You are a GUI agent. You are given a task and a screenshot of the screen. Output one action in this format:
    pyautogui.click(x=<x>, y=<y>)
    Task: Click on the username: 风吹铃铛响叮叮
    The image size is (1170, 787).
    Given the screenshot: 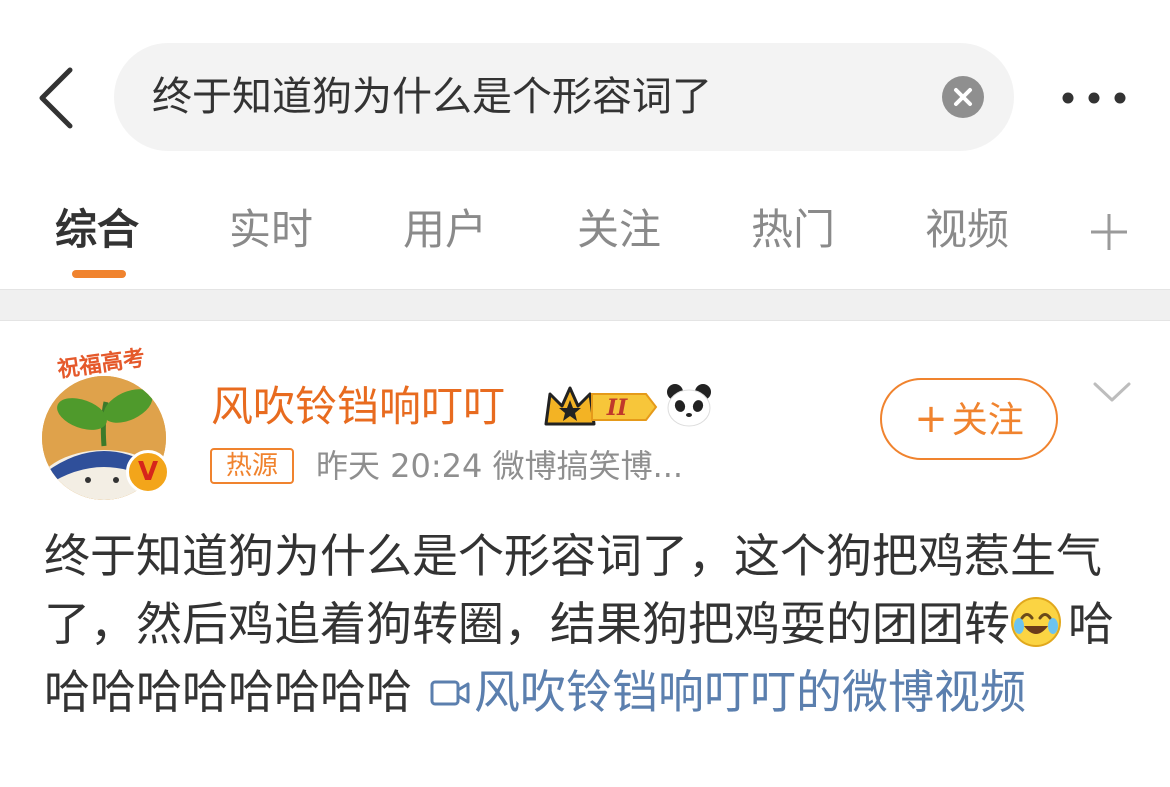 What is the action you would take?
    pyautogui.click(x=358, y=407)
    